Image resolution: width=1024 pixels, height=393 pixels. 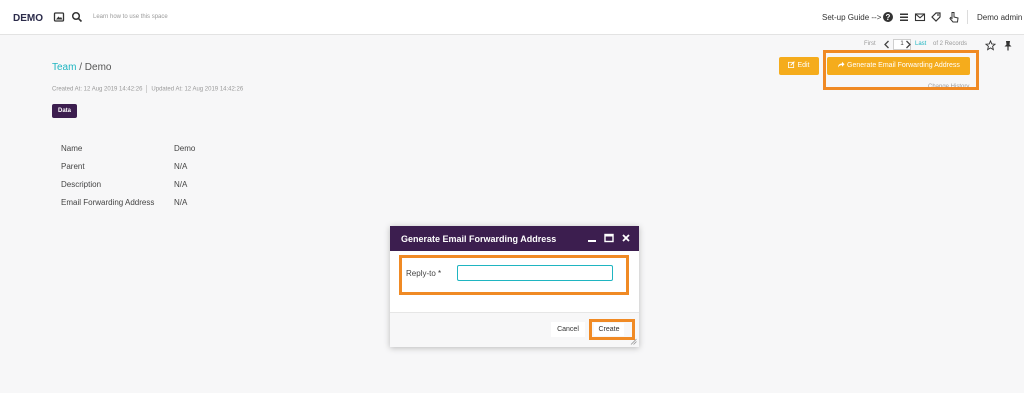 What do you see at coordinates (967, 17) in the screenshot?
I see `topbar-divider` at bounding box center [967, 17].